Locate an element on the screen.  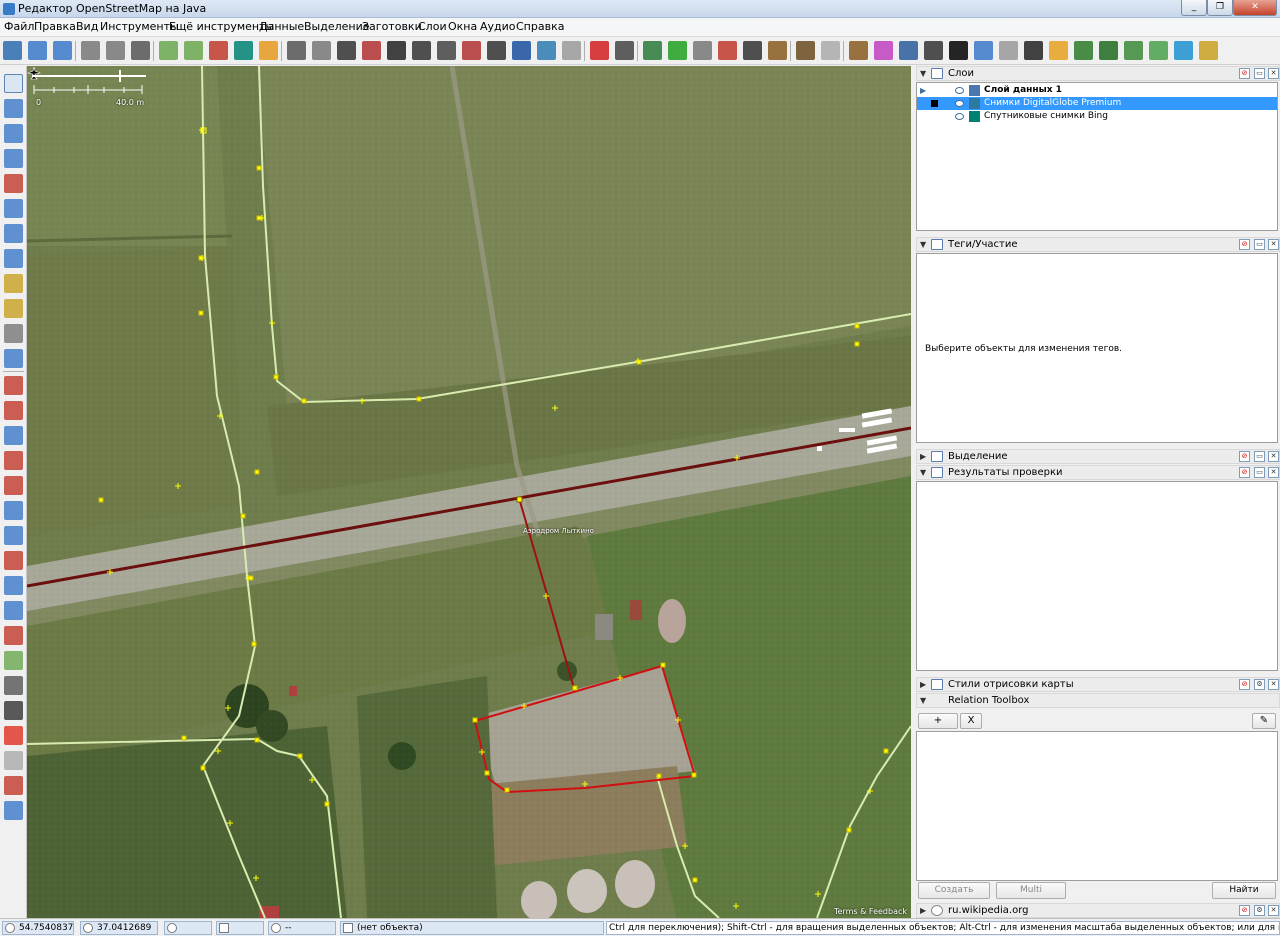
tags-panel-header: ▼ Теги/Участие ⊘ ▭ ✕ is located at coordinates (1098, 244).